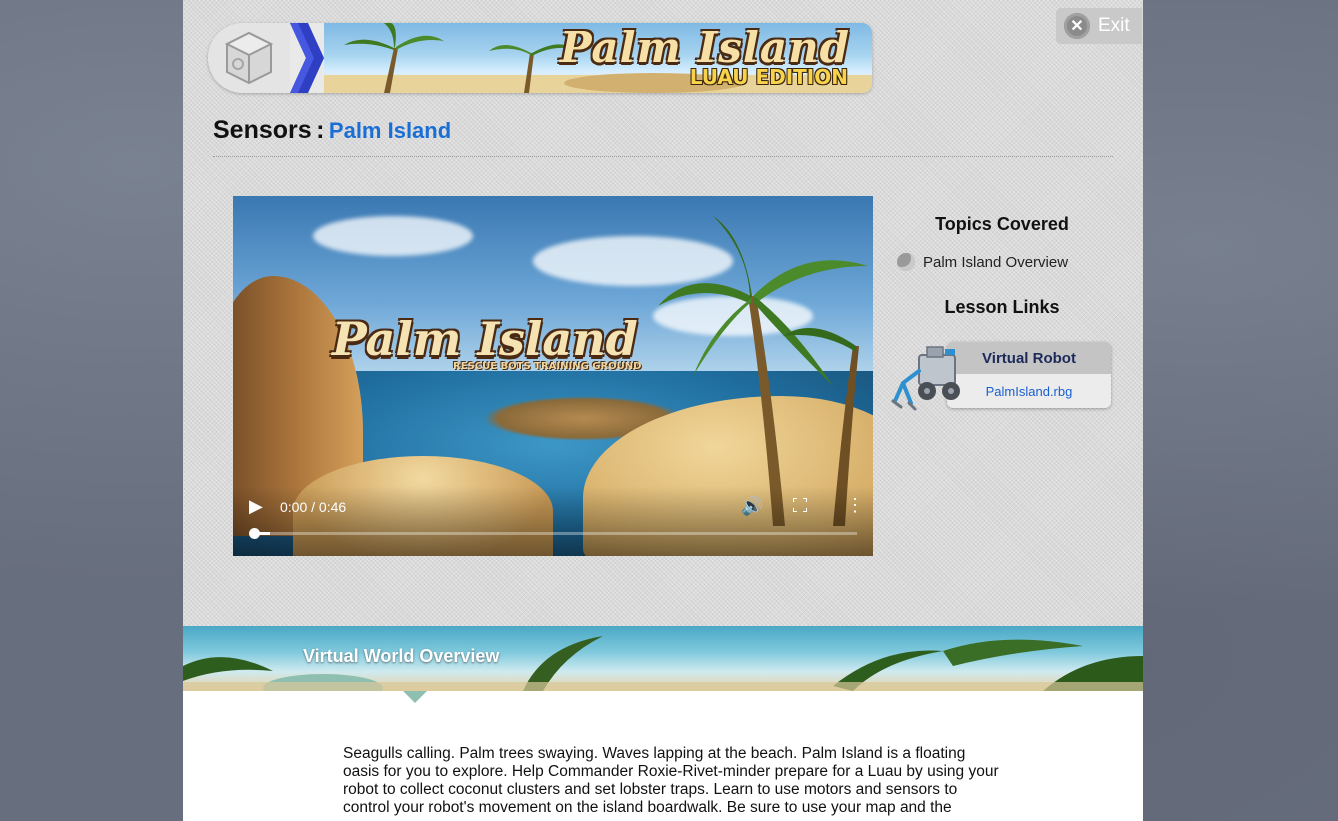 The height and width of the screenshot is (821, 1338). Describe the element at coordinates (1002, 224) in the screenshot. I see `topics-heading: Topics Covered` at that location.